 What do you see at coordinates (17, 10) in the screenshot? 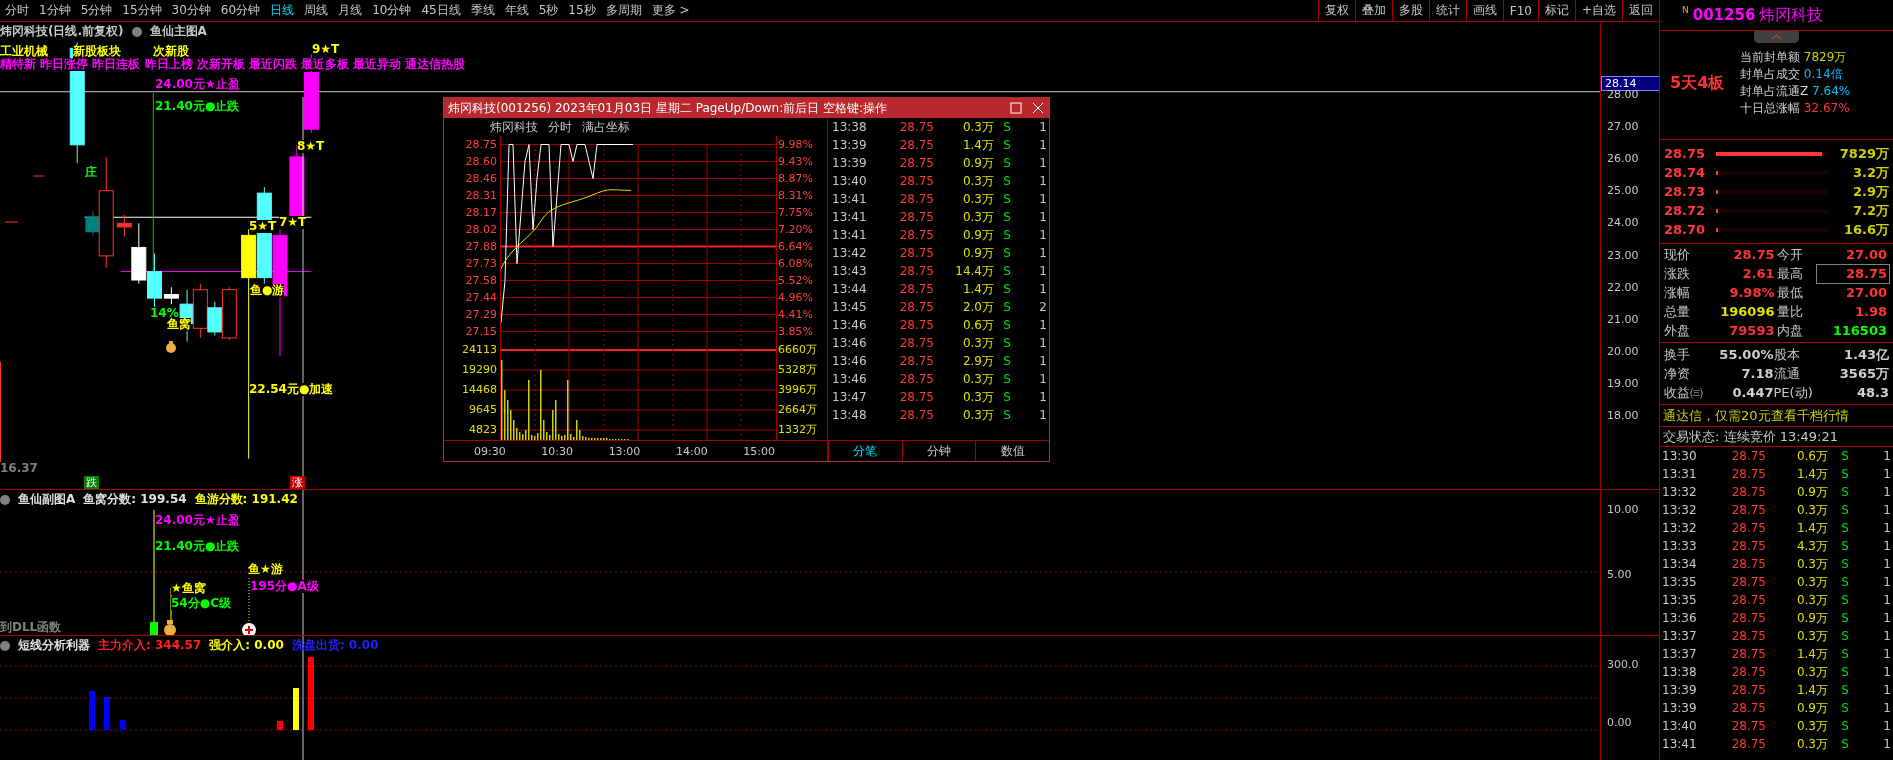
I see `period-tab: 分时` at bounding box center [17, 10].